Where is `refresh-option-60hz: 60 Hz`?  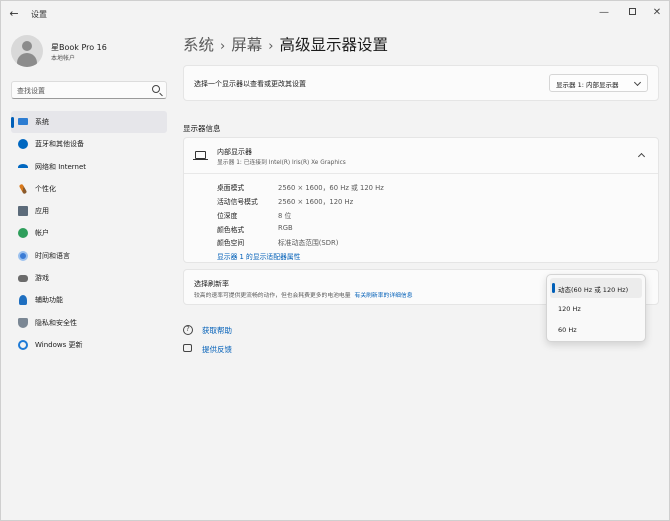 refresh-option-60hz: 60 Hz is located at coordinates (596, 330).